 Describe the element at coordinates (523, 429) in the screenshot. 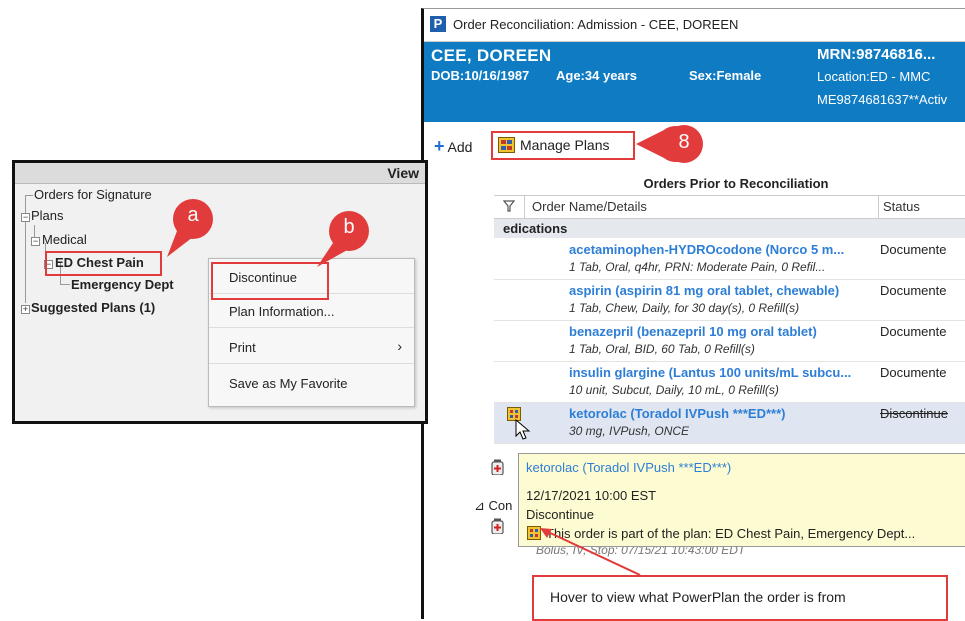

I see `mouse-cursor-icon` at that location.